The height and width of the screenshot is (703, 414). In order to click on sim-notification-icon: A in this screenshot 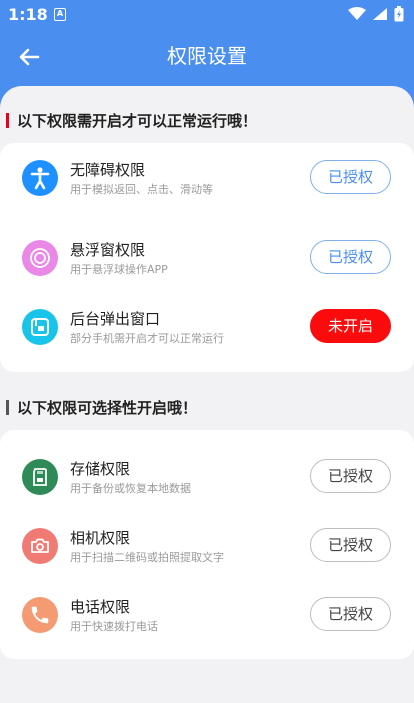, I will do `click(60, 14)`.